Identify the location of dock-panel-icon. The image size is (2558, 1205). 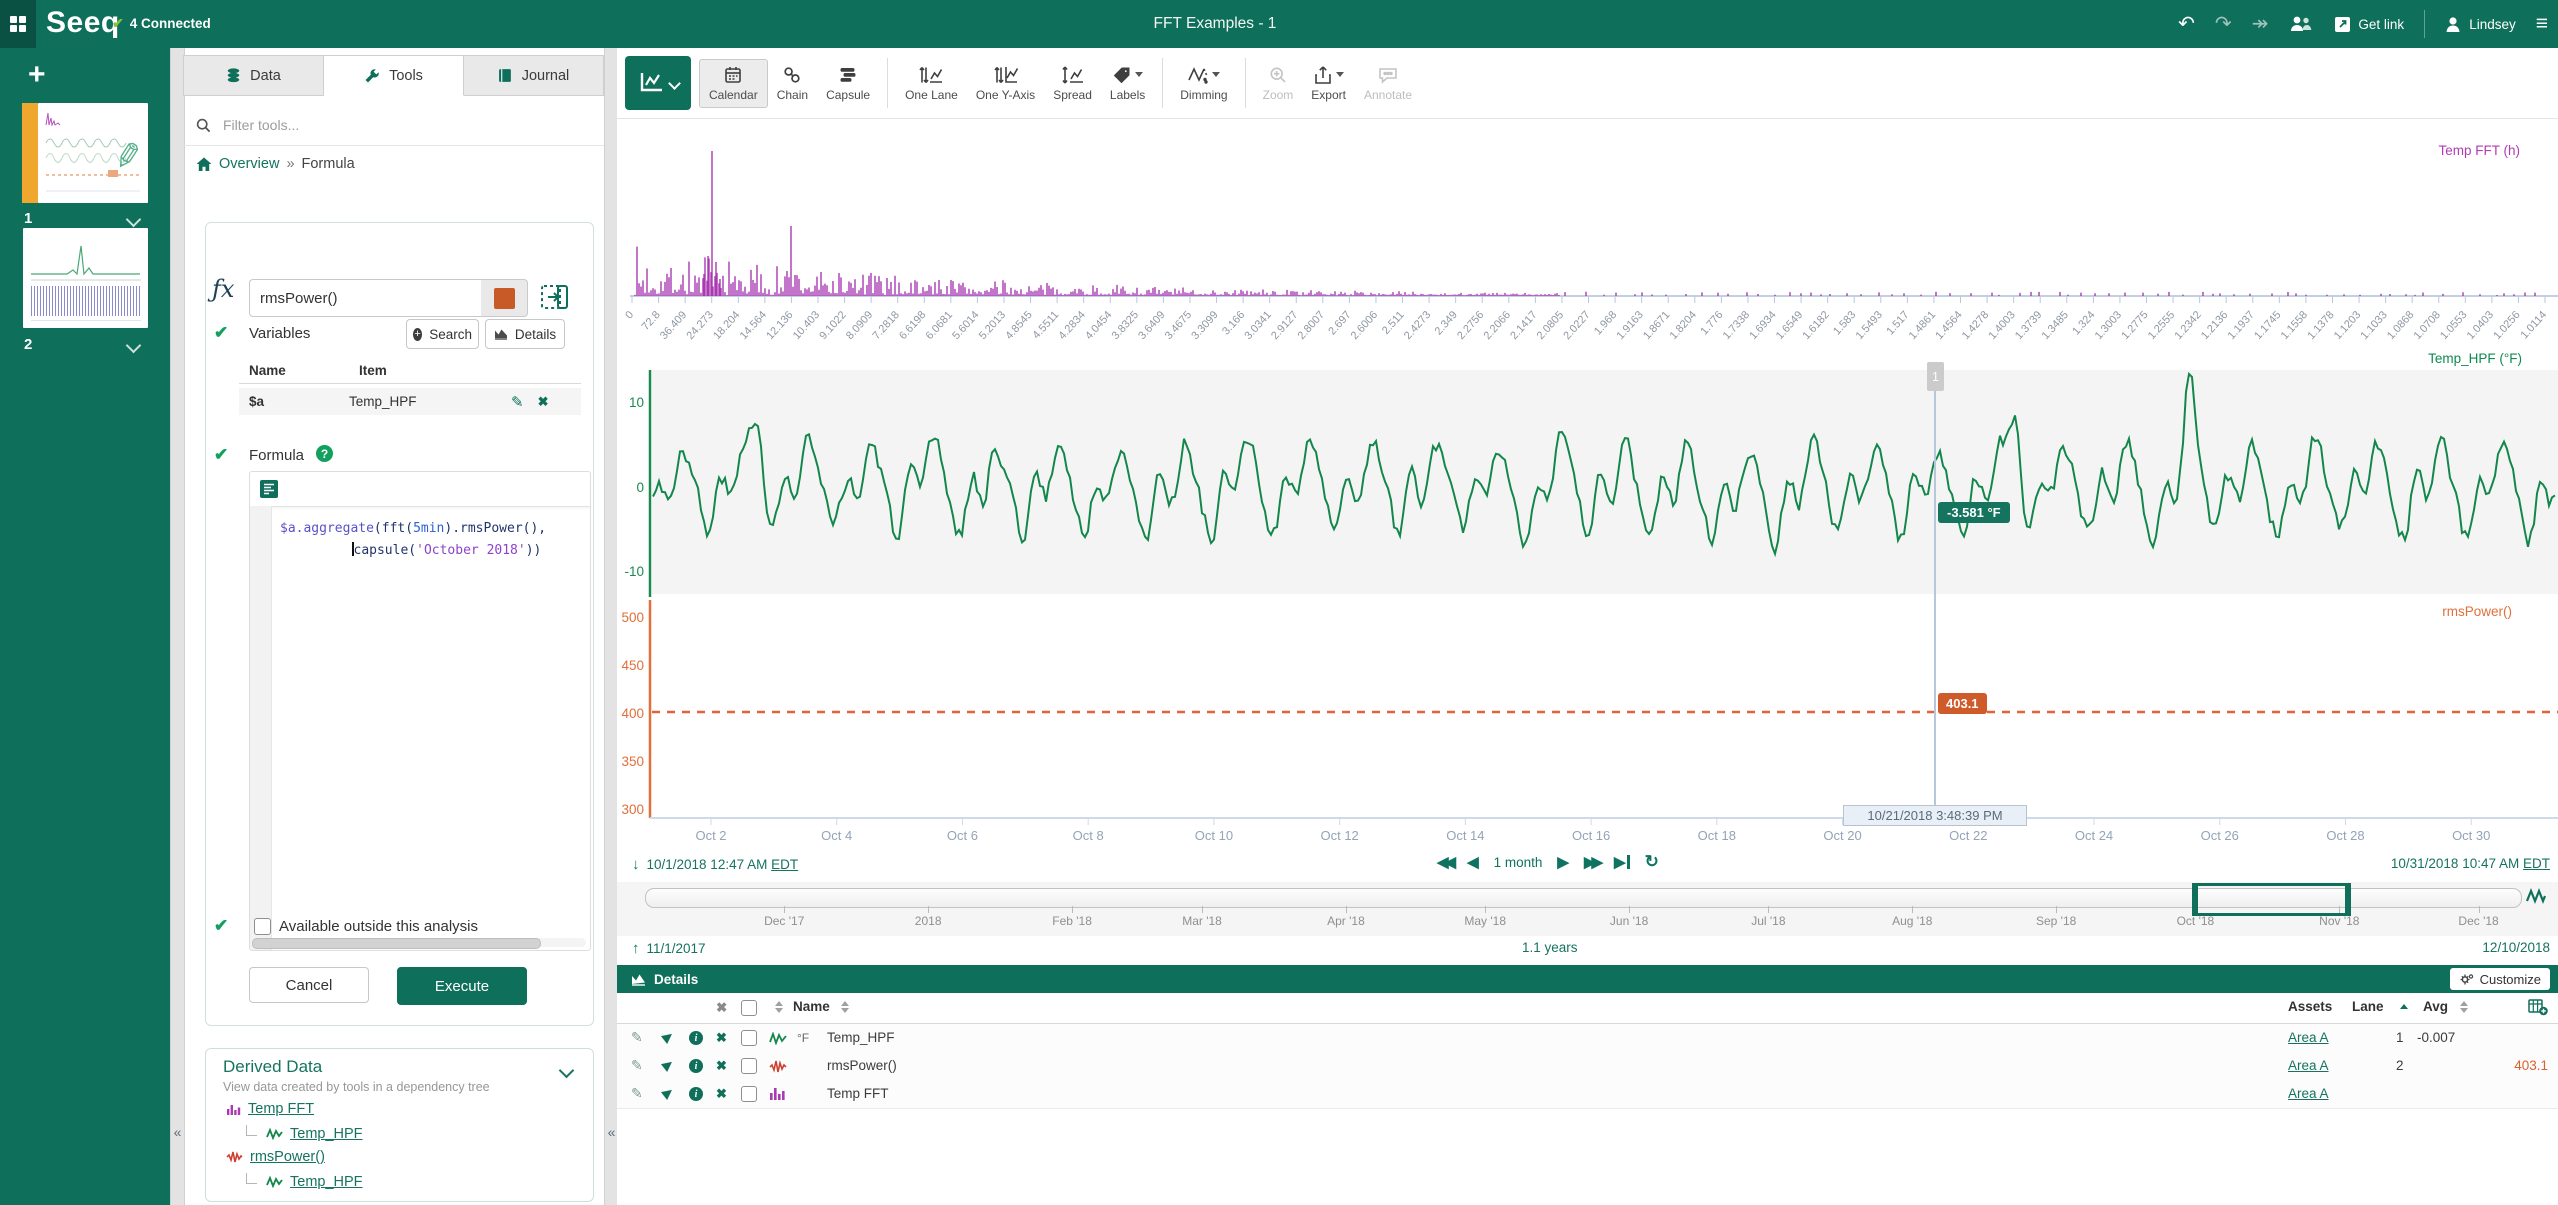
(555, 297).